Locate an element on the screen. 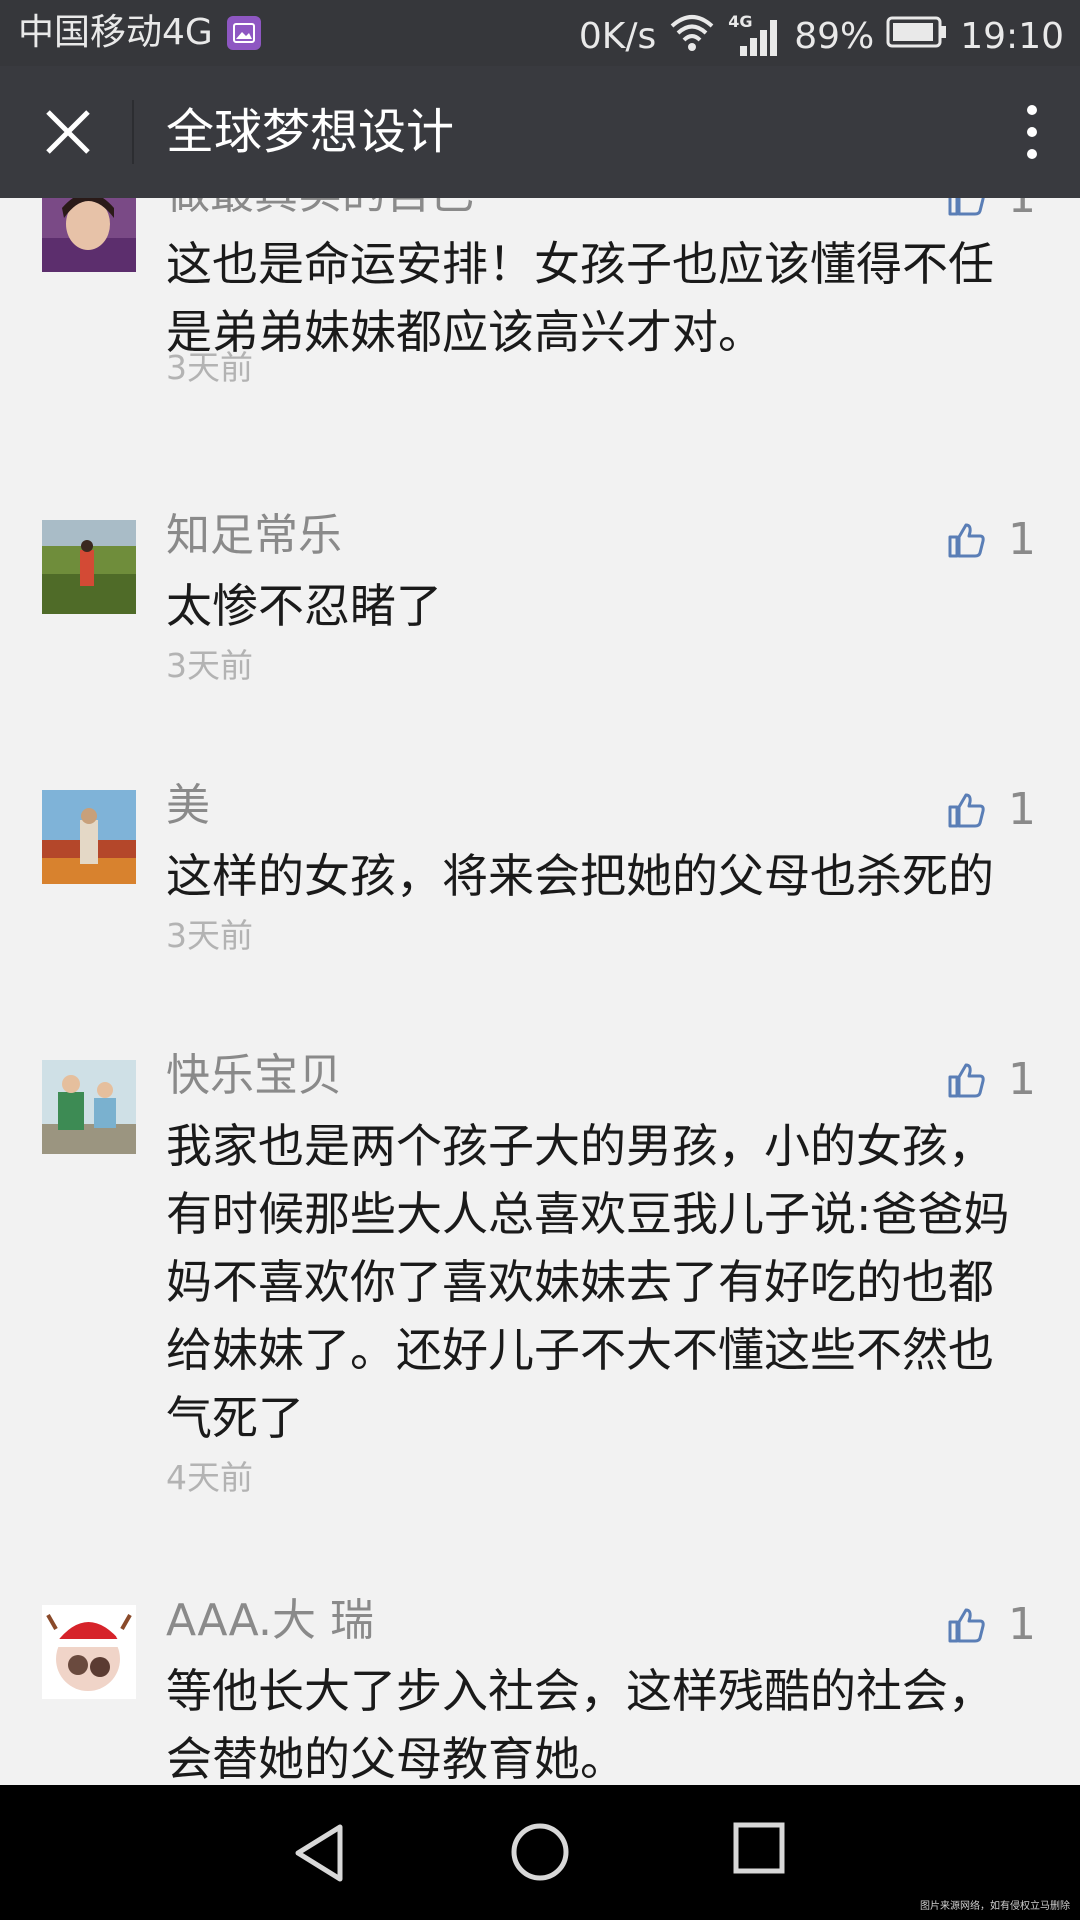  close-icon is located at coordinates (68, 132).